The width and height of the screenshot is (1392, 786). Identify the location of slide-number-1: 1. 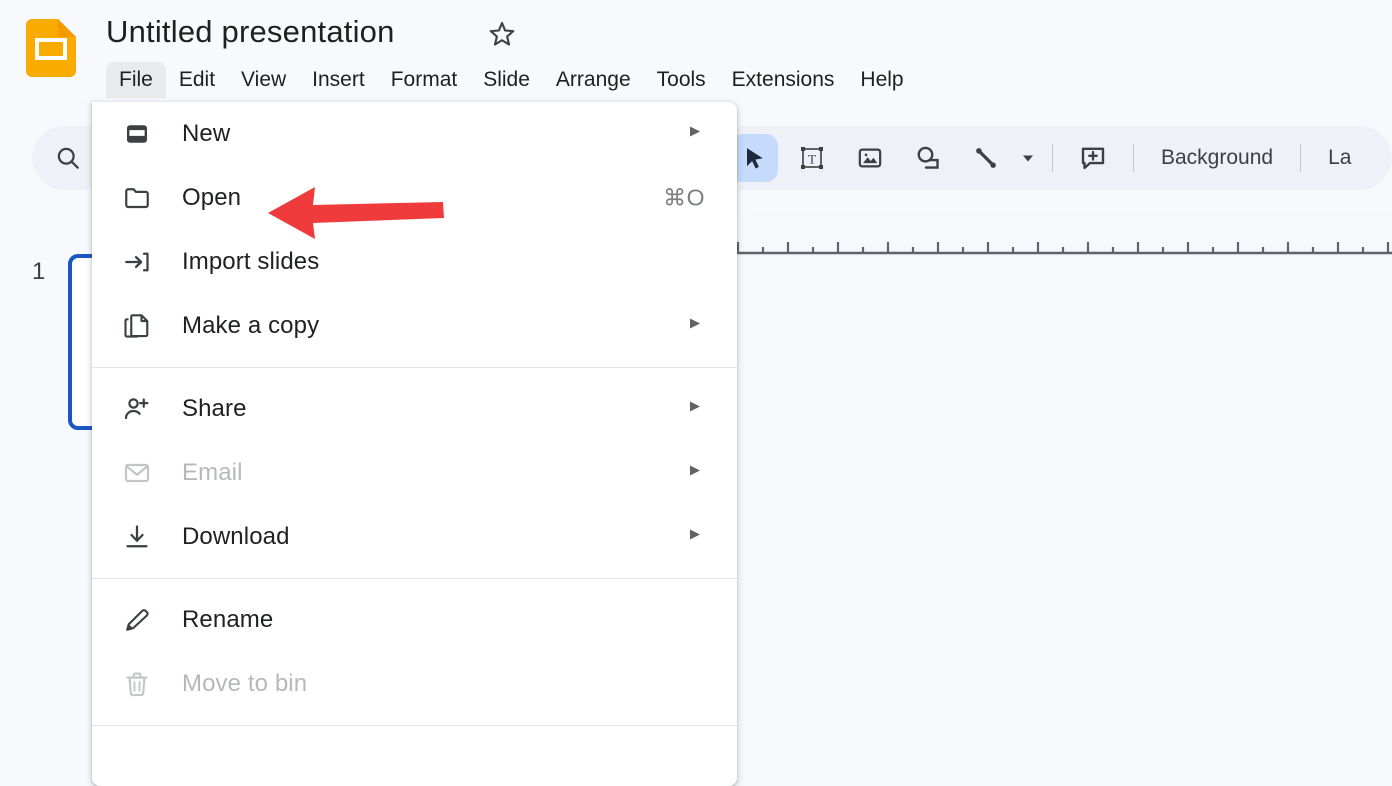
(39, 271).